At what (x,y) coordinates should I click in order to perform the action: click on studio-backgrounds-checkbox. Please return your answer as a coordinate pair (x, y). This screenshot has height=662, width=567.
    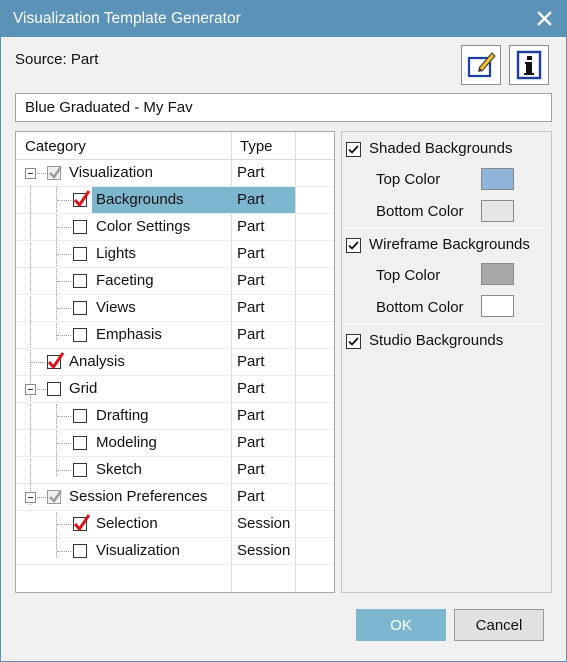
    Looking at the image, I should click on (353, 341).